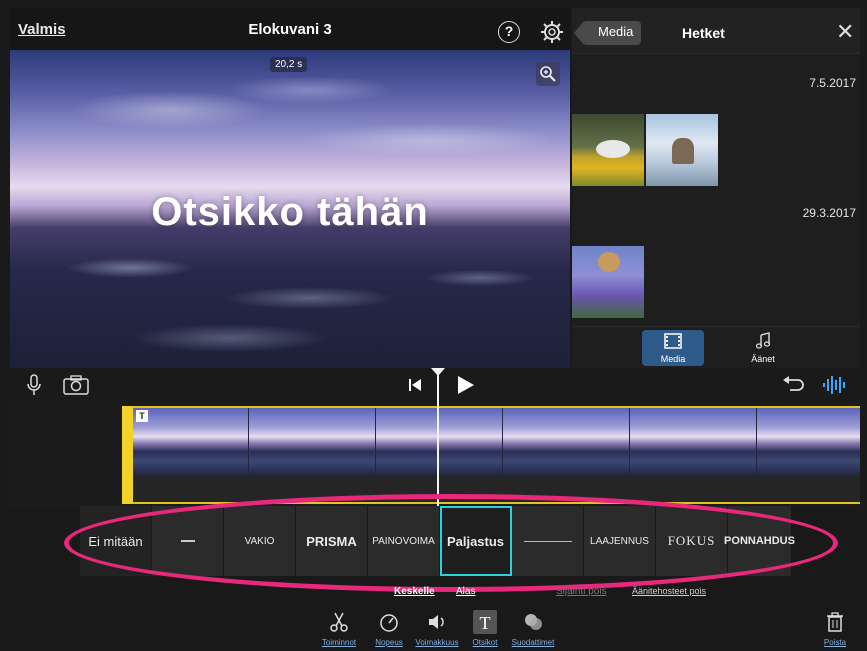 The height and width of the screenshot is (651, 867). What do you see at coordinates (465, 385) in the screenshot?
I see `play-icon` at bounding box center [465, 385].